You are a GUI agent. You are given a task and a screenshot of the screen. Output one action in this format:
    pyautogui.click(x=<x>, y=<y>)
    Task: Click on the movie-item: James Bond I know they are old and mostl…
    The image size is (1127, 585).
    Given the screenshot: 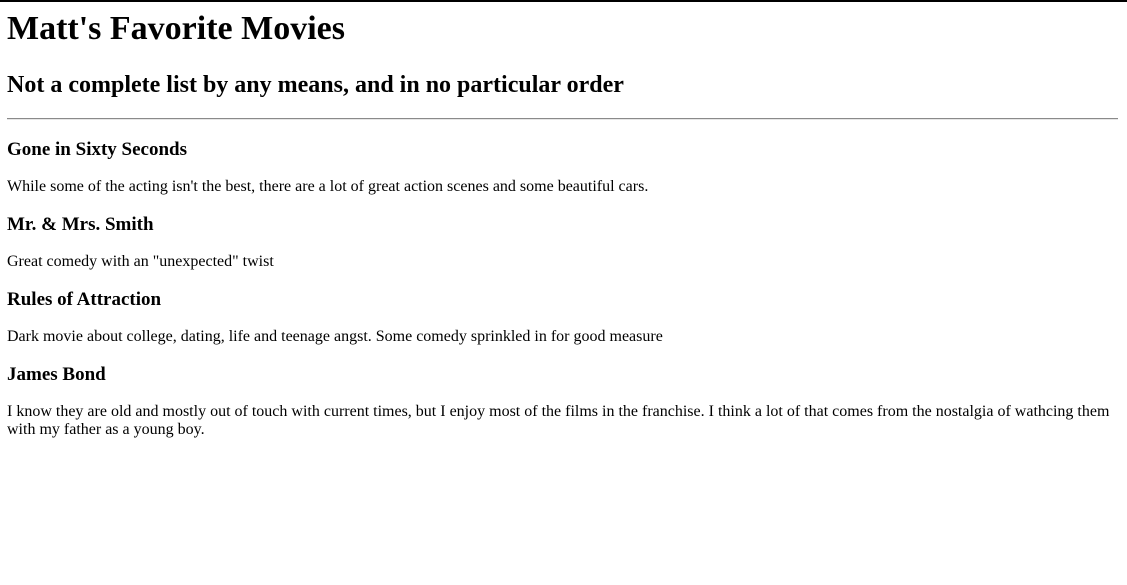 What is the action you would take?
    pyautogui.click(x=562, y=401)
    